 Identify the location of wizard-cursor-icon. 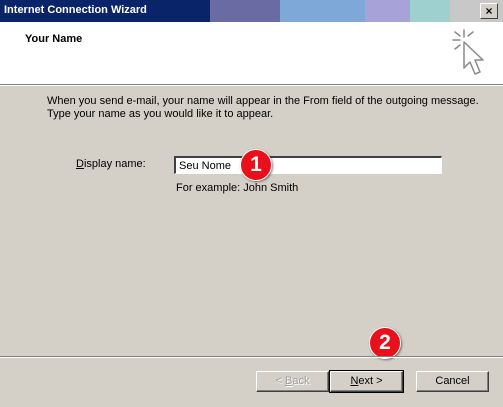
(468, 52).